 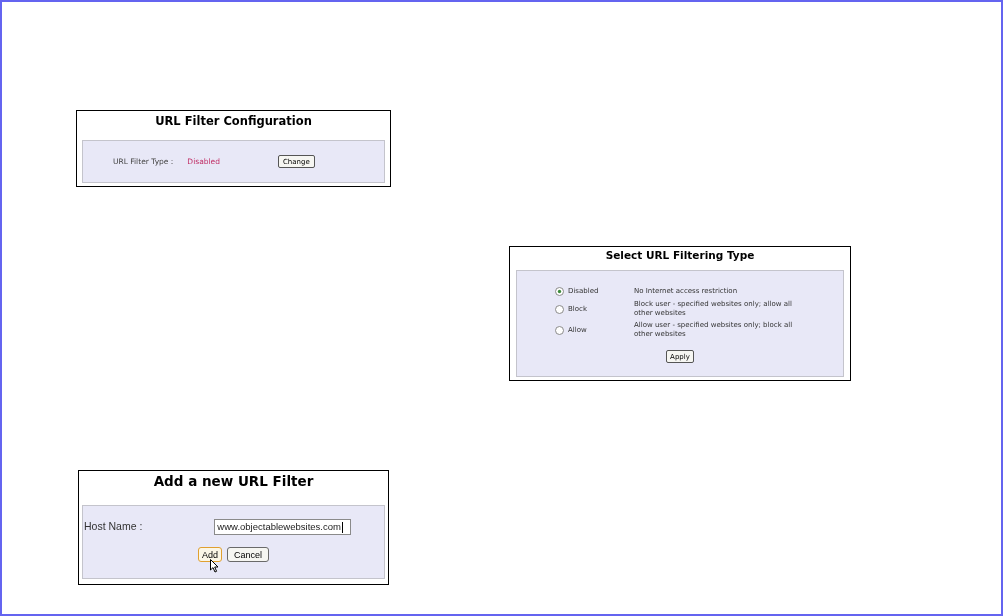 I want to click on mouse-pointer-icon, so click(x=214, y=566).